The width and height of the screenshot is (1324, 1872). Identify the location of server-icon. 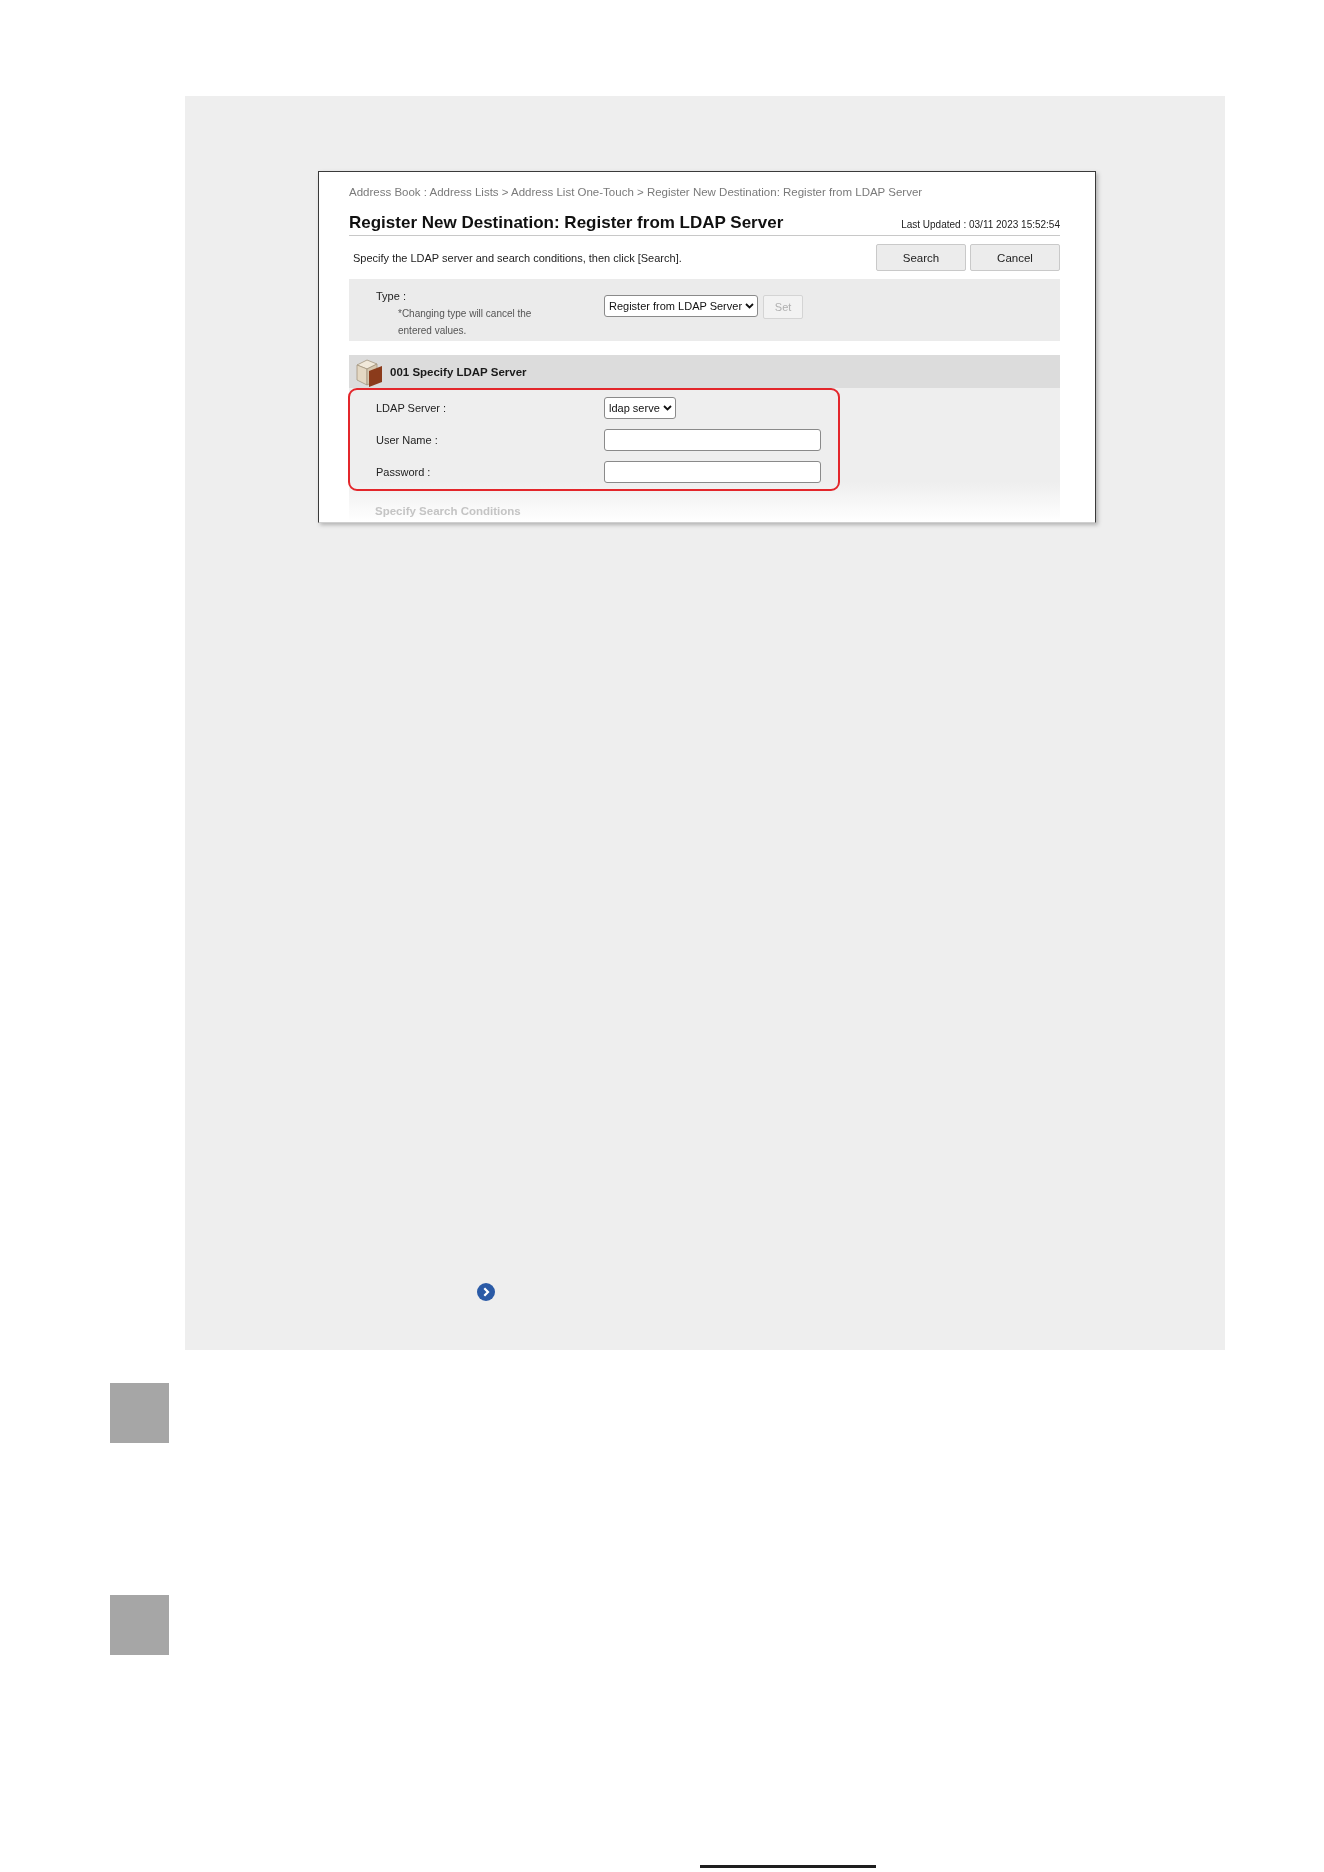
(369, 371).